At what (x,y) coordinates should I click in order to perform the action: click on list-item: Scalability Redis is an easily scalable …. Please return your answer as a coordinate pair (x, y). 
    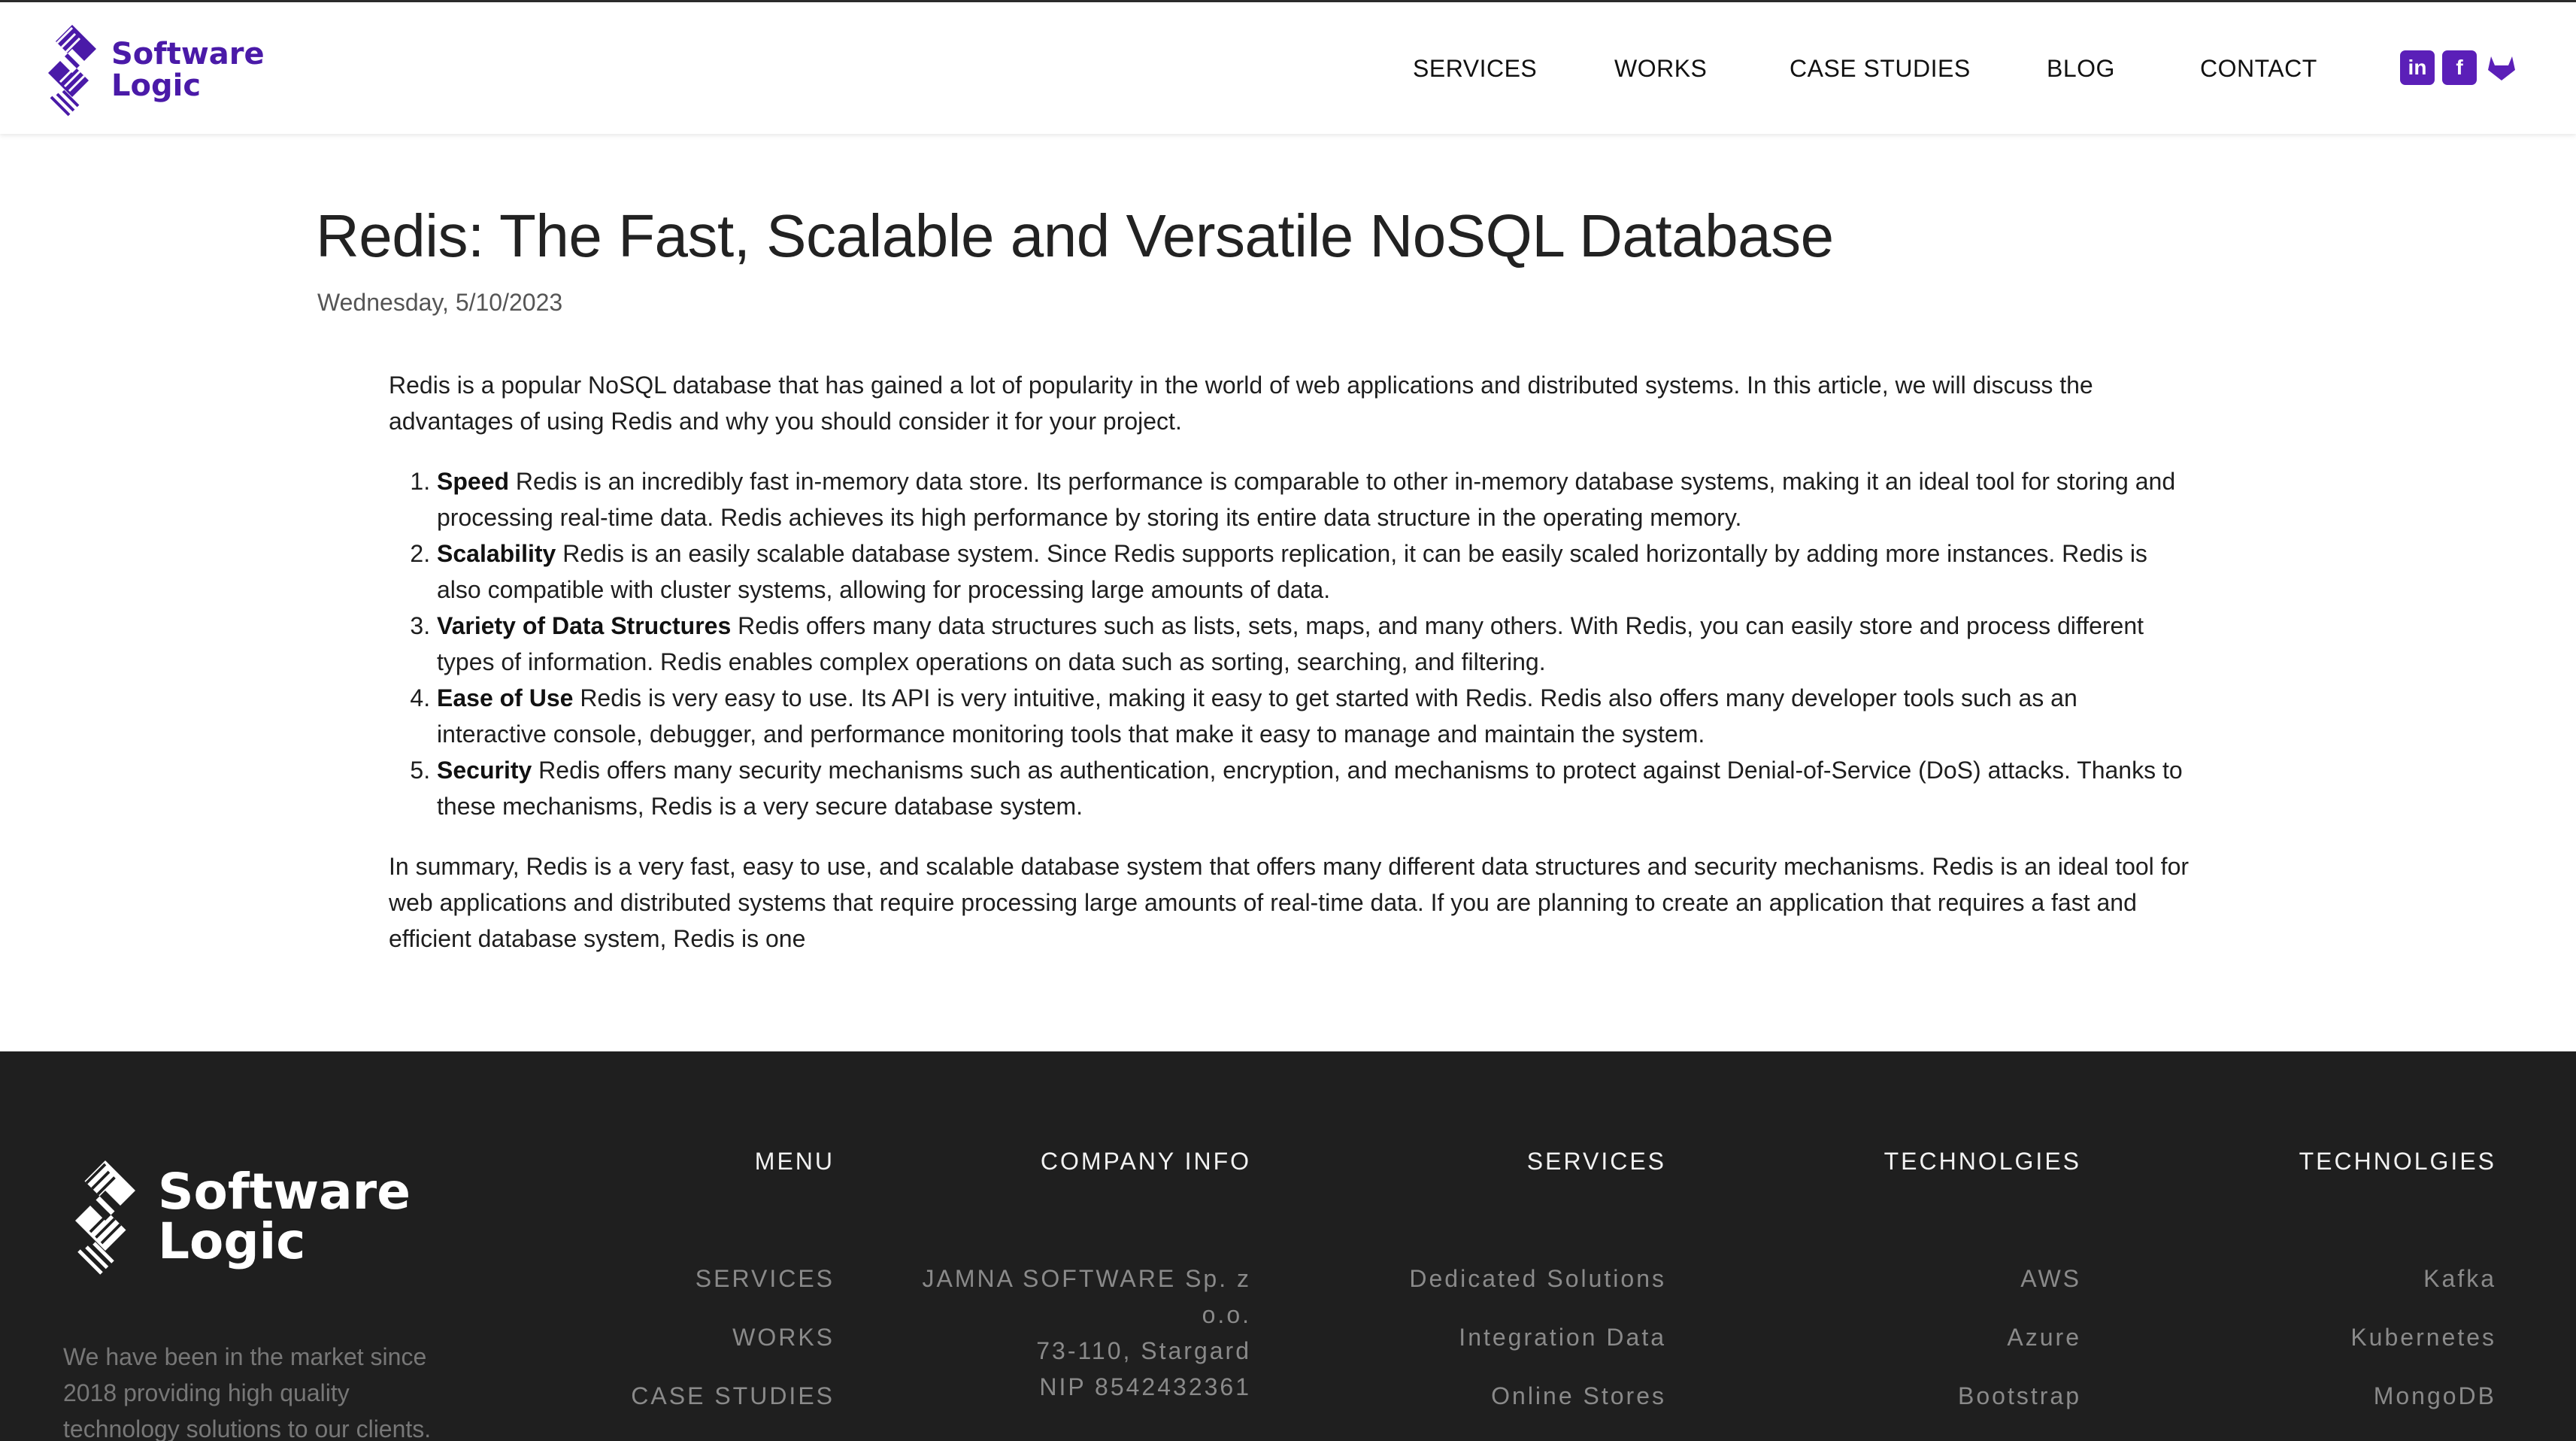
    Looking at the image, I should click on (1315, 571).